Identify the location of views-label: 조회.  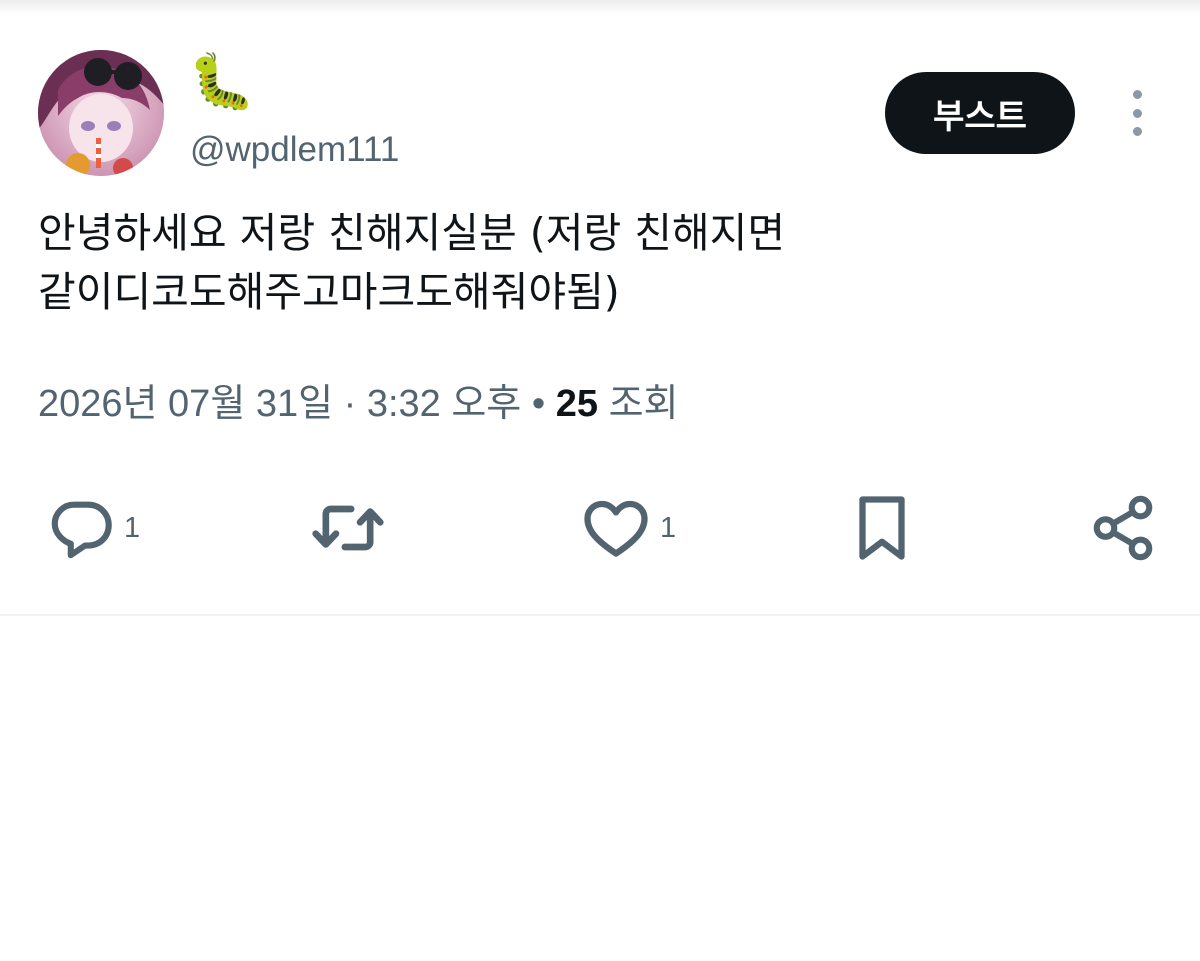
(643, 404).